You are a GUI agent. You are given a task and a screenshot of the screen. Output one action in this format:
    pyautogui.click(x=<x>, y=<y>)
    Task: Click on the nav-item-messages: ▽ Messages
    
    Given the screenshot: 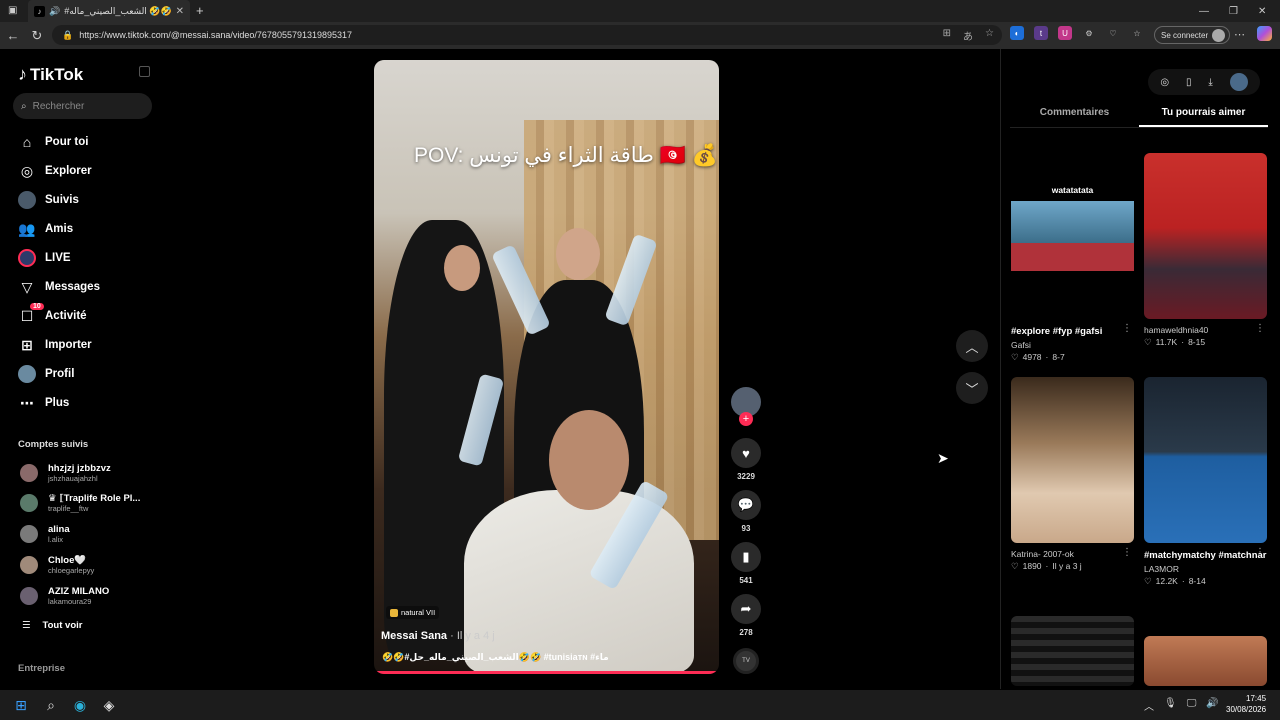 What is the action you would take?
    pyautogui.click(x=59, y=287)
    